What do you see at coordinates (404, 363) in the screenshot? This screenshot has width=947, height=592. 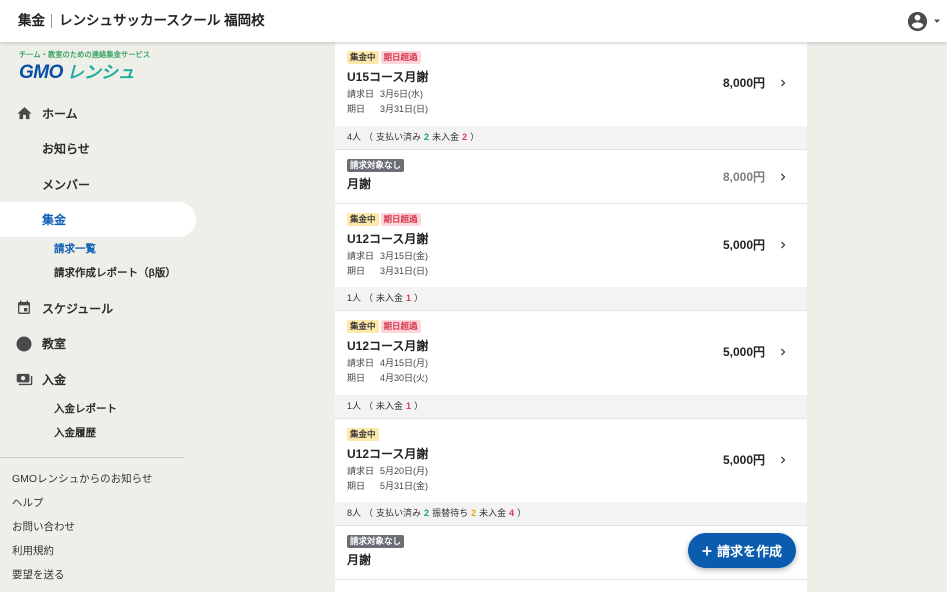 I see `billing-date-value: 4月15日(月)` at bounding box center [404, 363].